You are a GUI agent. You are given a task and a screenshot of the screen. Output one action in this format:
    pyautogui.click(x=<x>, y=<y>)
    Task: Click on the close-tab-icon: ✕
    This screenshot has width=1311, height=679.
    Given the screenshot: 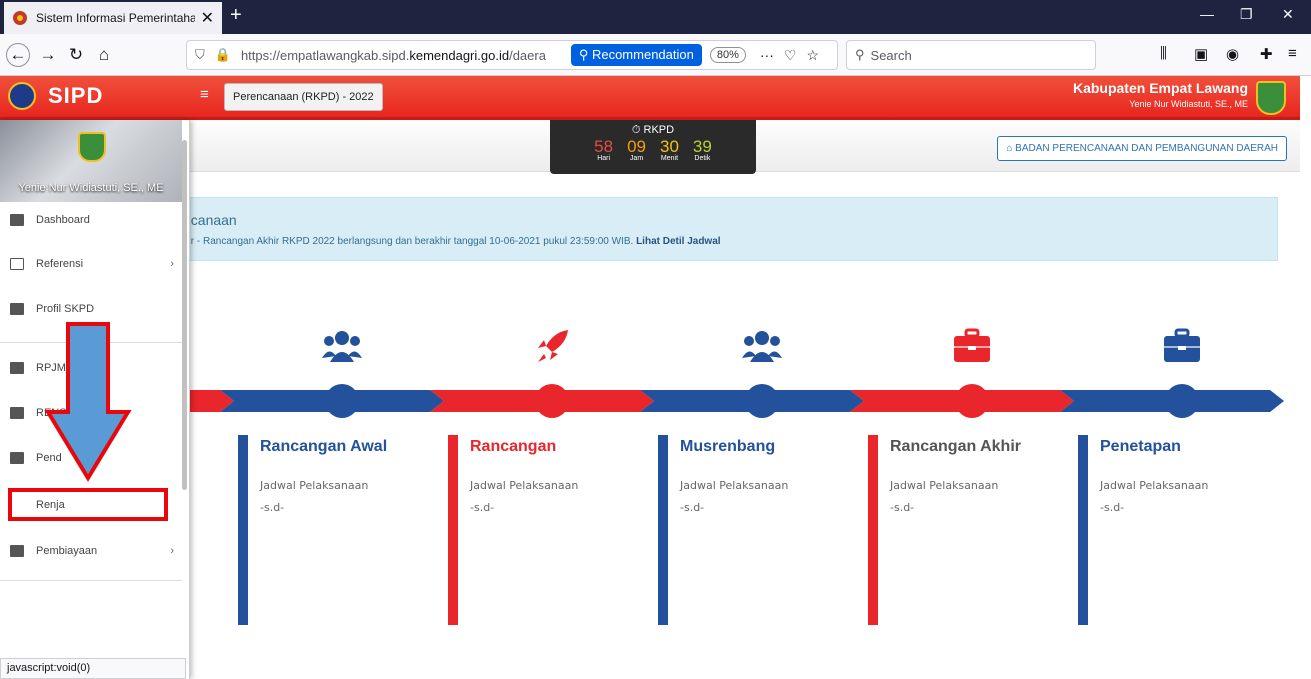 What is the action you would take?
    pyautogui.click(x=207, y=18)
    